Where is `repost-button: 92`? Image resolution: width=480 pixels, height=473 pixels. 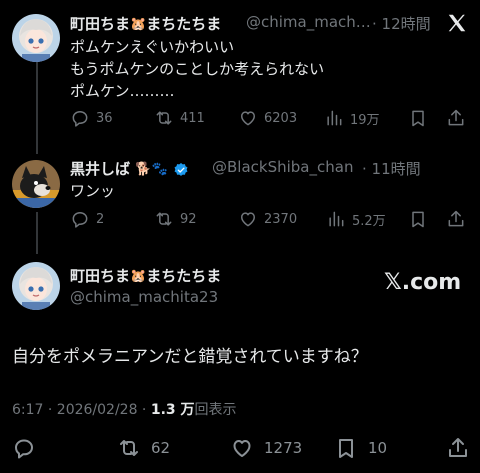
repost-button: 92 is located at coordinates (175, 219).